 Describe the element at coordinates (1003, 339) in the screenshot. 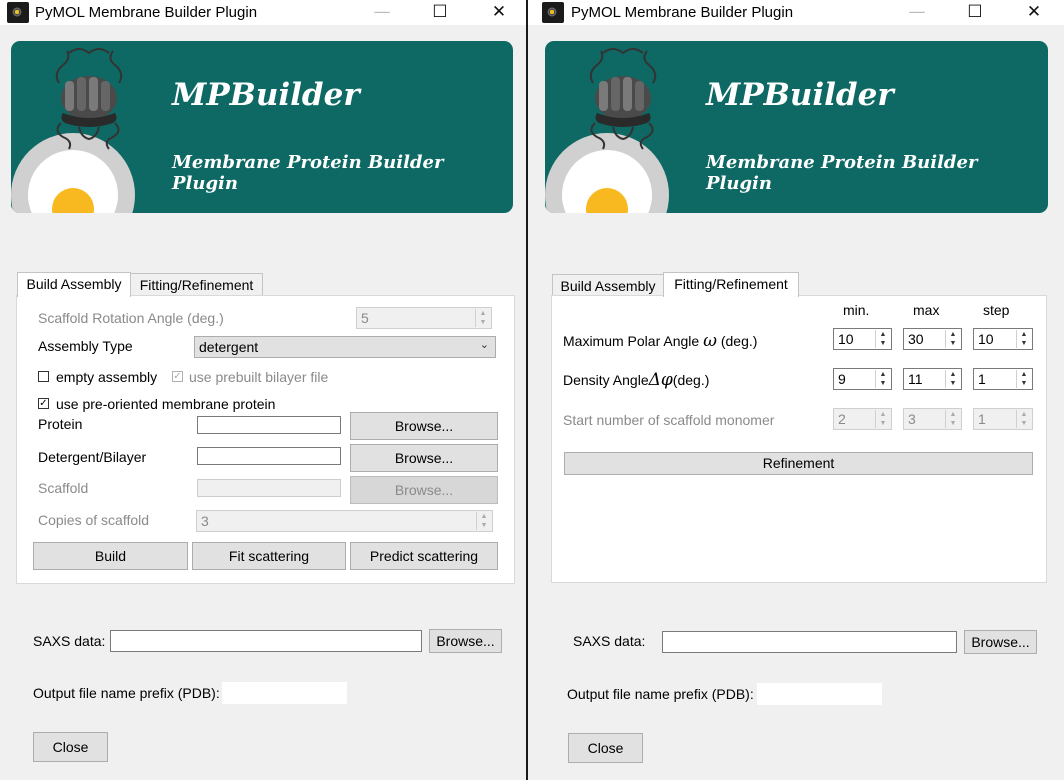

I see `polar-angle-step-spinbox: 10 ▲ ▼` at that location.